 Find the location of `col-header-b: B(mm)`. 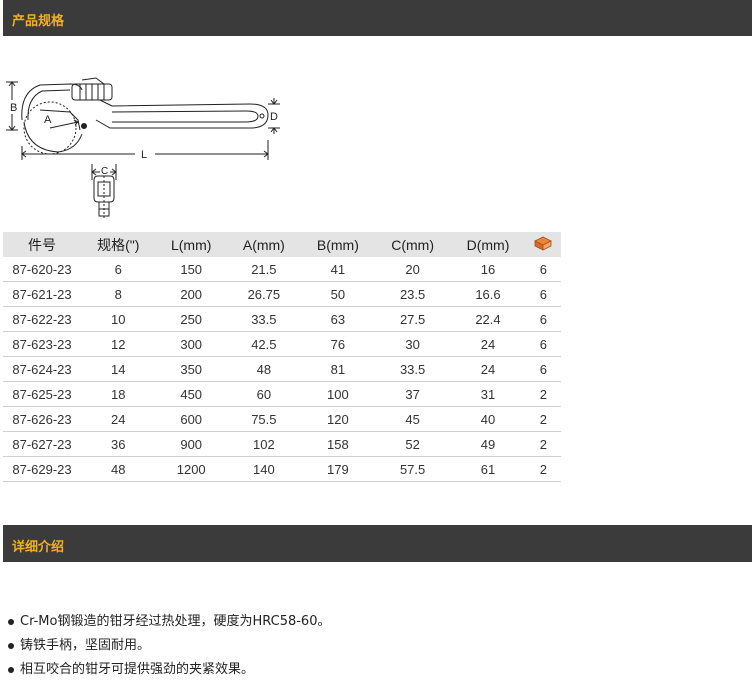

col-header-b: B(mm) is located at coordinates (337, 244).